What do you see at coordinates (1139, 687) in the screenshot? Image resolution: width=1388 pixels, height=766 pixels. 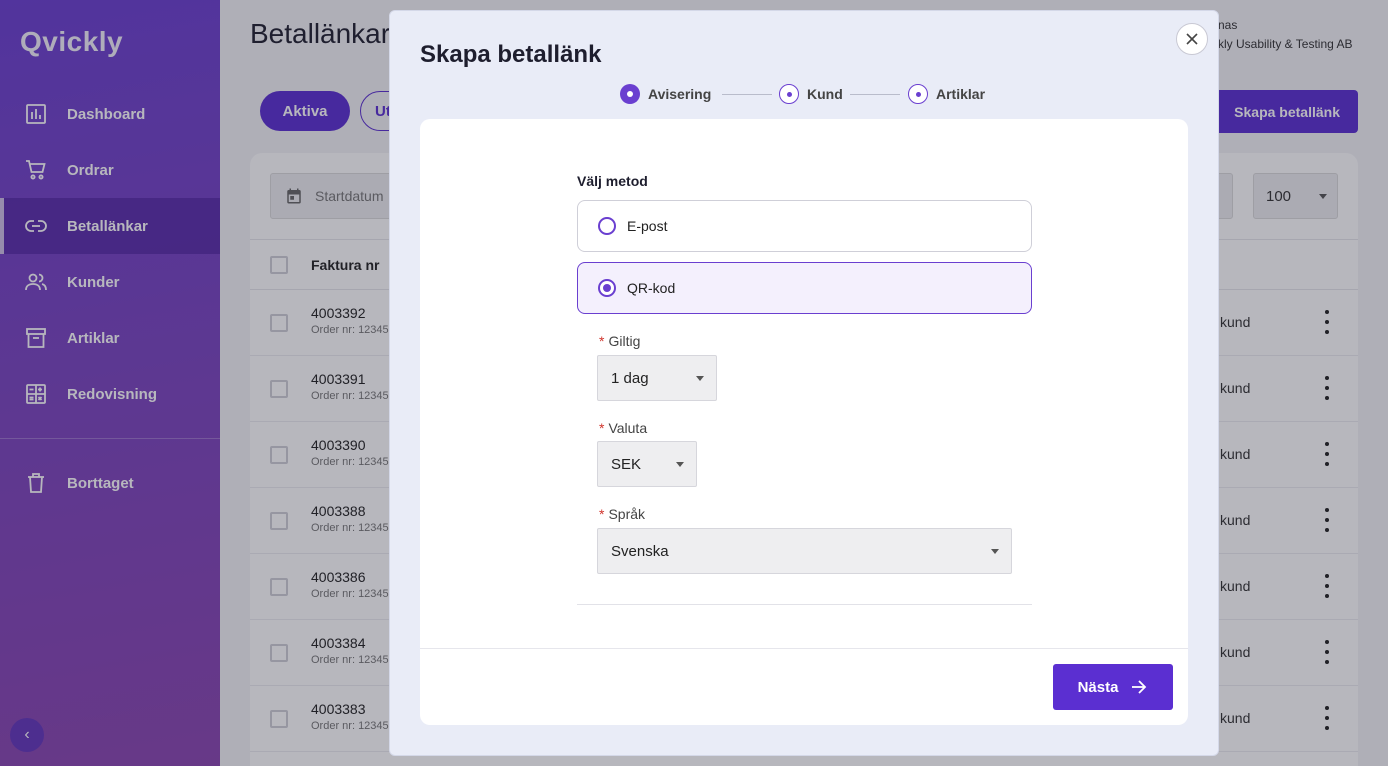 I see `arrow-right-icon` at bounding box center [1139, 687].